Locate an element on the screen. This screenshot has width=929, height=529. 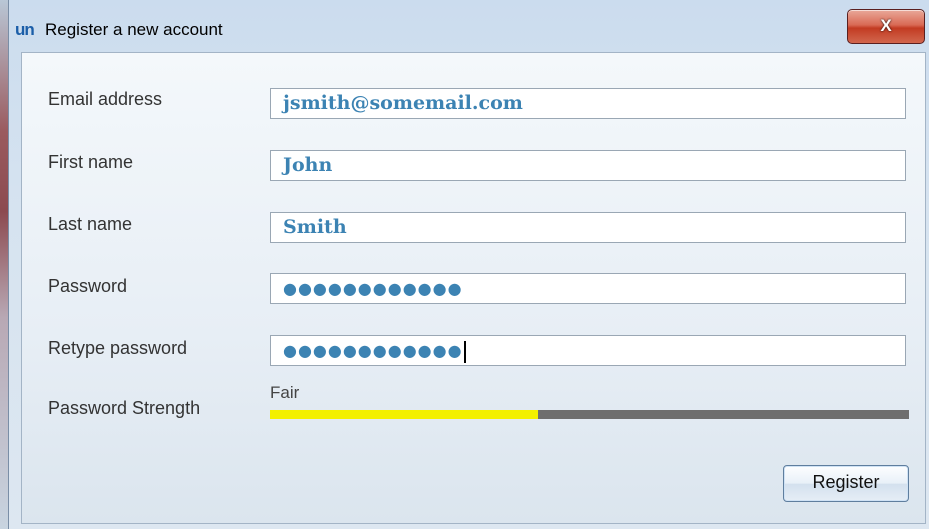
password-strength-value: Fair is located at coordinates (285, 392).